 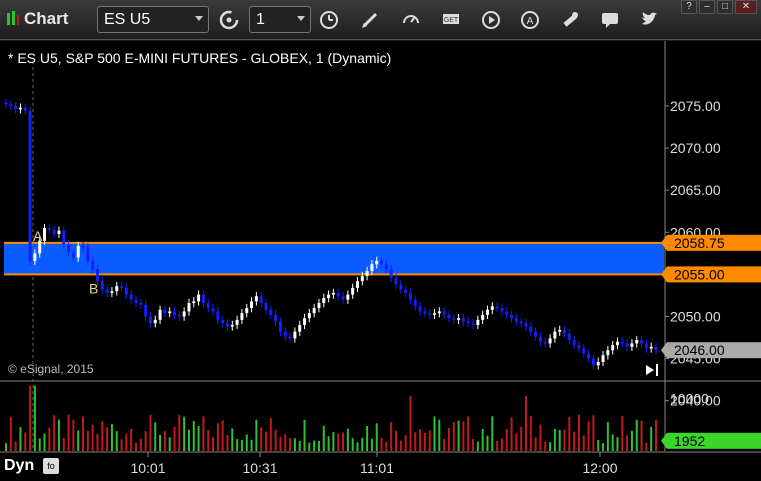 What do you see at coordinates (695, 106) in the screenshot?
I see `y-tick-label: 2075.00` at bounding box center [695, 106].